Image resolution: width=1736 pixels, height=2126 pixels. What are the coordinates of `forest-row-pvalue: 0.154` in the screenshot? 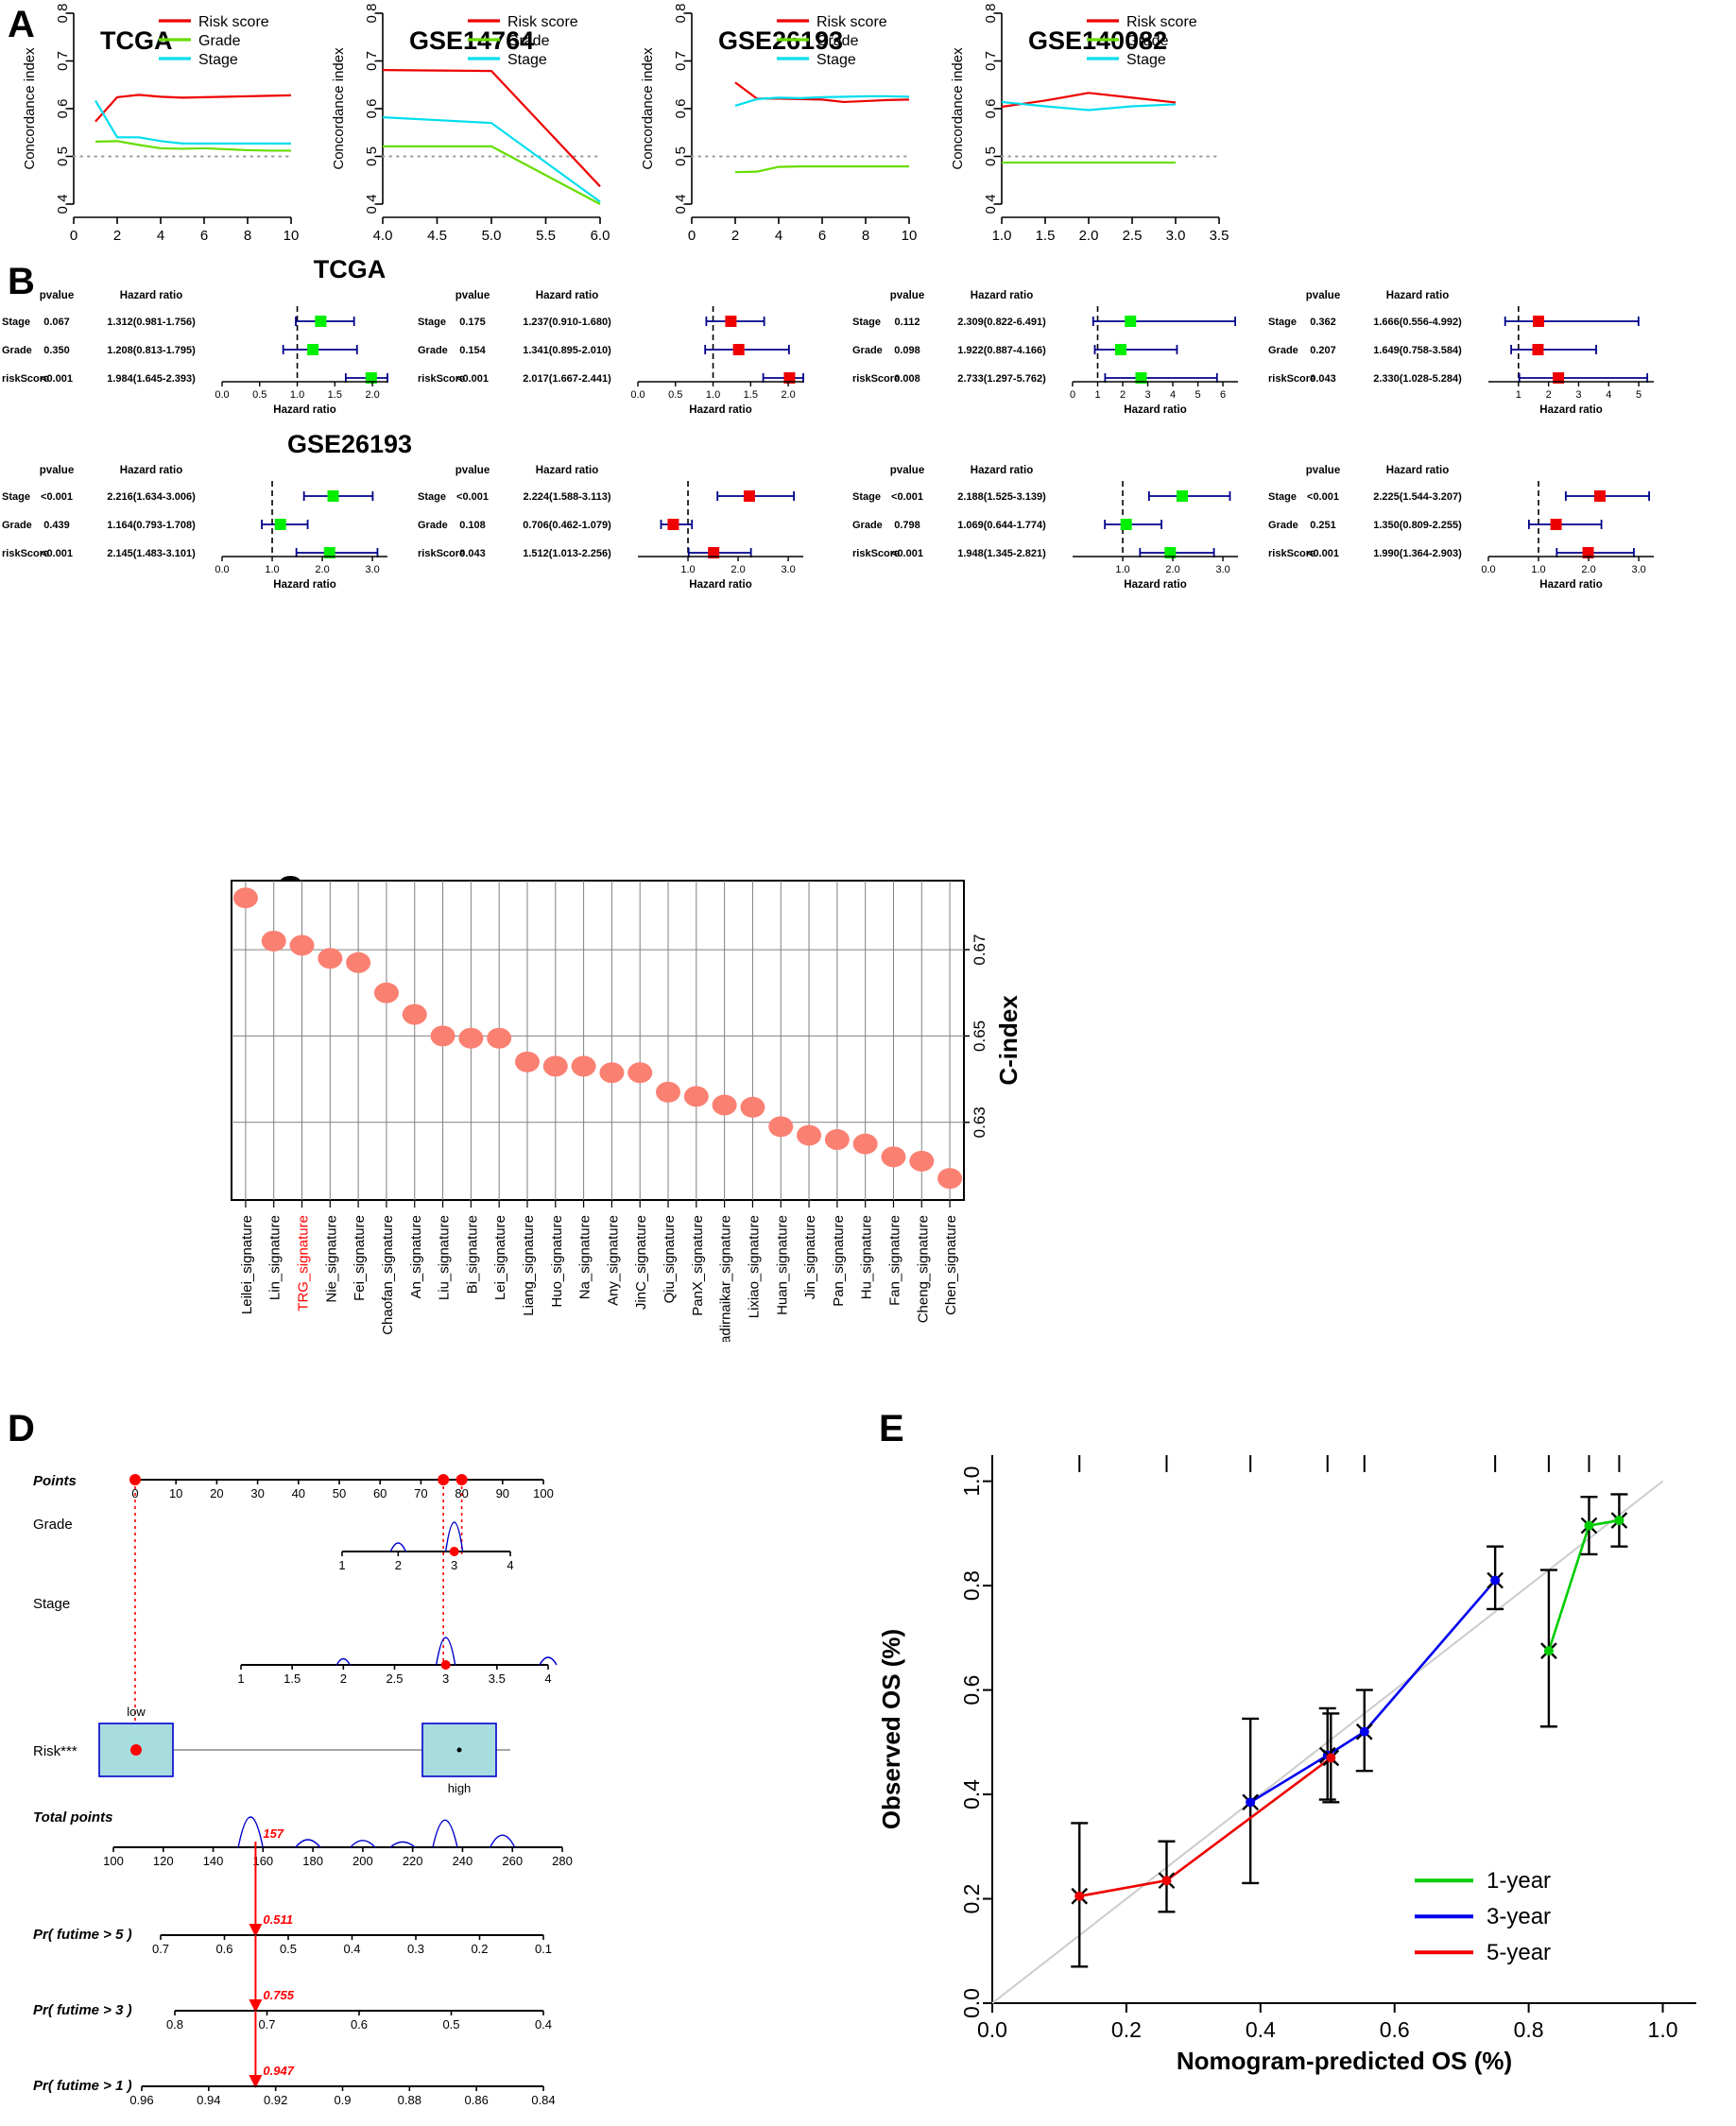 It's located at (472, 350).